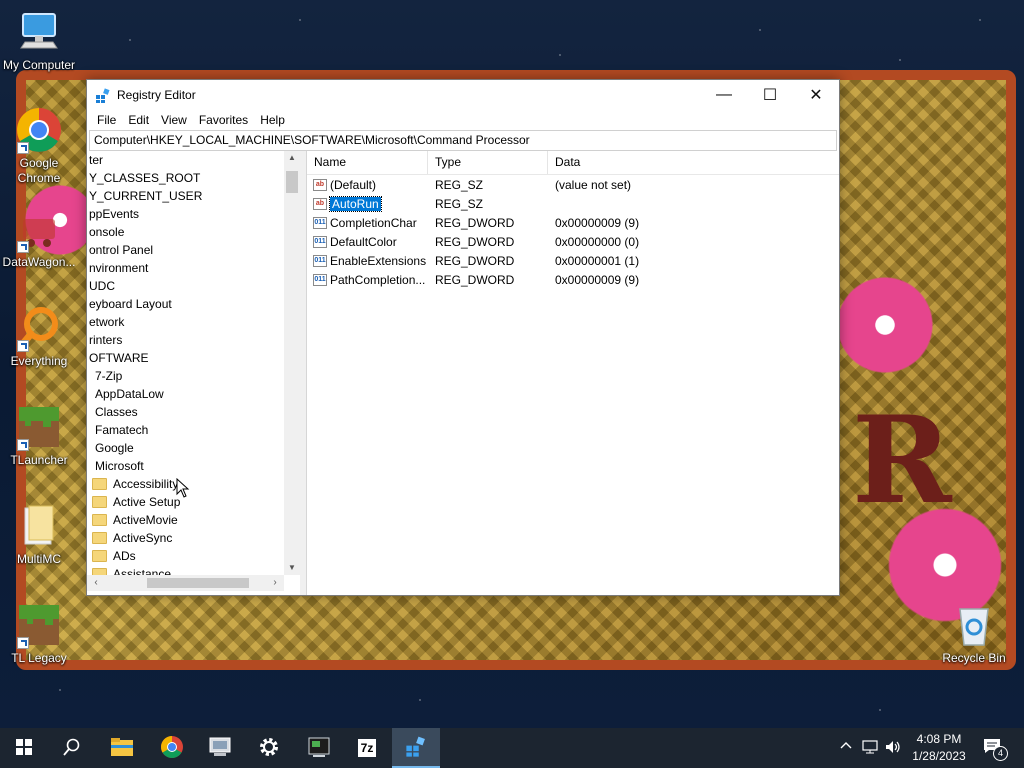 This screenshot has height=768, width=1024. Describe the element at coordinates (135, 484) in the screenshot. I see `tree-item: Accessibility` at that location.